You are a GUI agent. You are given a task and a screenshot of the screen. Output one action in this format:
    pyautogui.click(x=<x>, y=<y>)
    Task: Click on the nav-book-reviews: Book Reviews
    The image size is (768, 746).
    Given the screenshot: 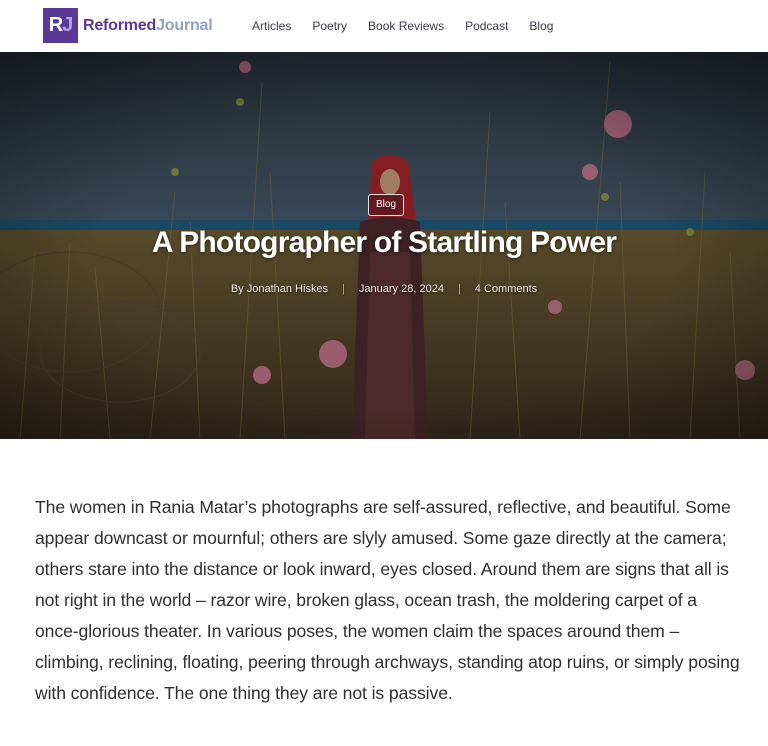 What is the action you would take?
    pyautogui.click(x=406, y=26)
    